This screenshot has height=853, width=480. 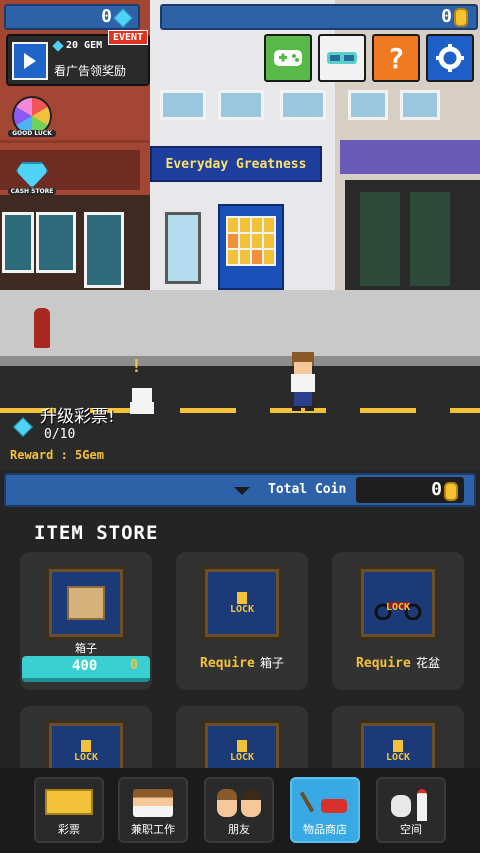 What do you see at coordinates (90, 71) in the screenshot?
I see `ad-label: 看广告领奖励` at bounding box center [90, 71].